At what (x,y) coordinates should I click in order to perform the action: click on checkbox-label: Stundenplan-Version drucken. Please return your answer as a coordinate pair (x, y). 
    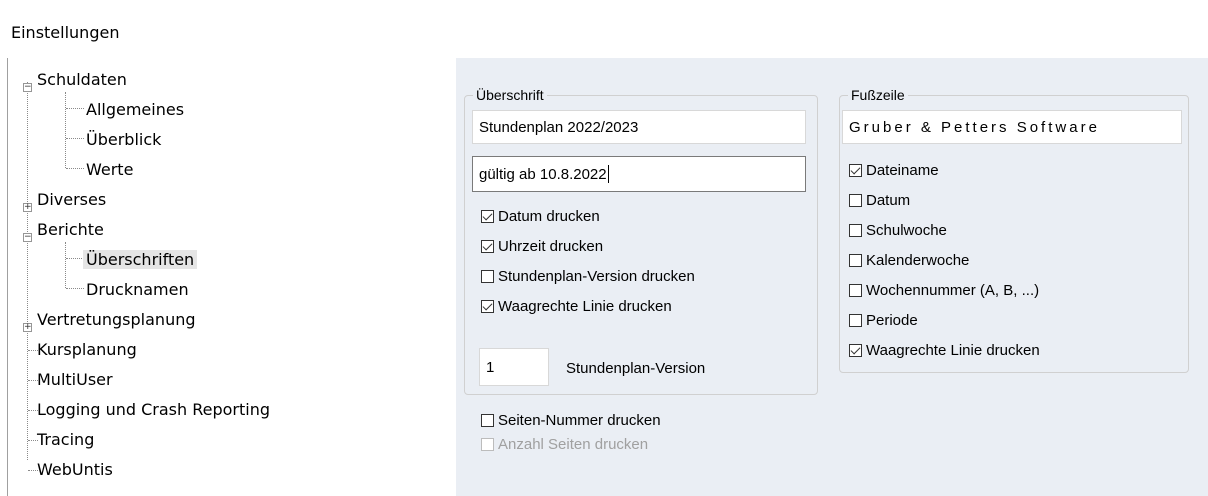
    Looking at the image, I should click on (596, 276).